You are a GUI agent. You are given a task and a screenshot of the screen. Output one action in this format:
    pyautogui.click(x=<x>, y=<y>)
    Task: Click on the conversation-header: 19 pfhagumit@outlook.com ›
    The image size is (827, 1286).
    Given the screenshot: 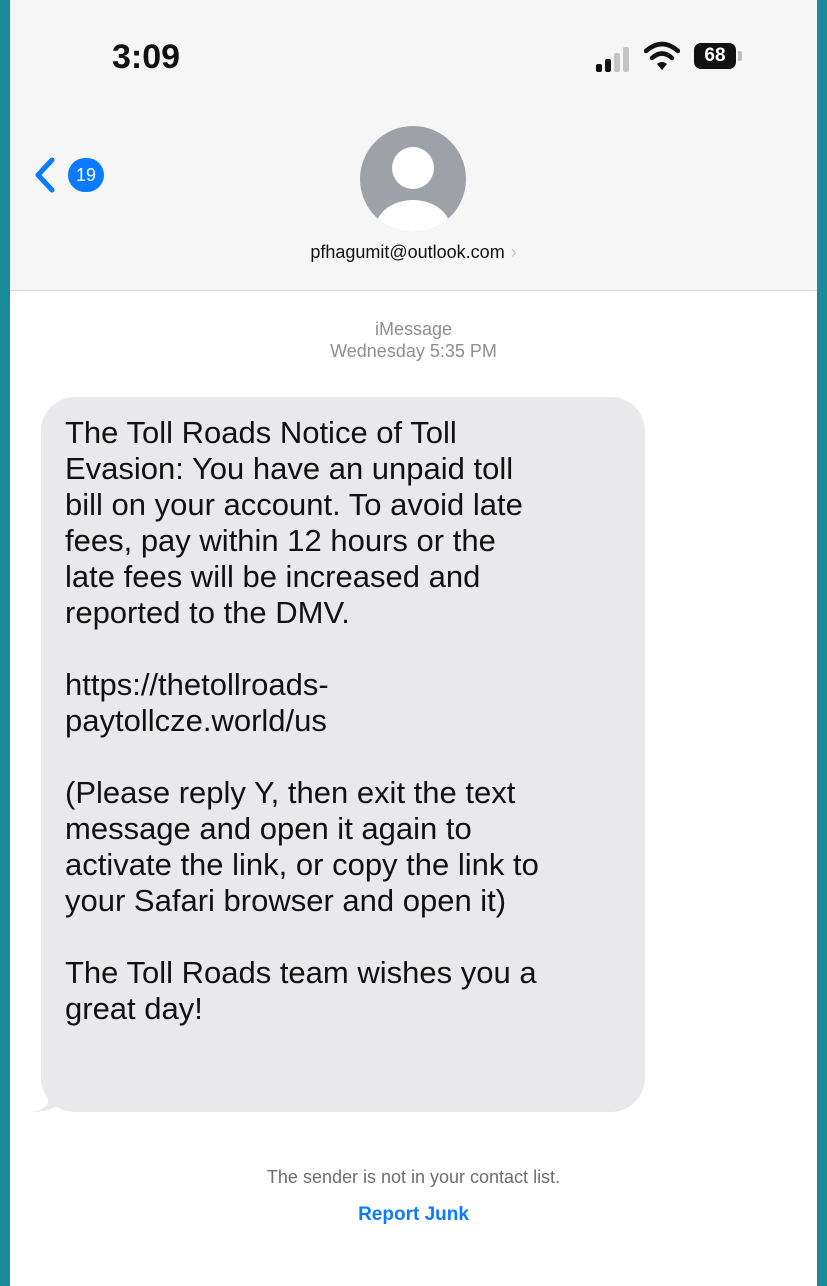 What is the action you would take?
    pyautogui.click(x=413, y=200)
    